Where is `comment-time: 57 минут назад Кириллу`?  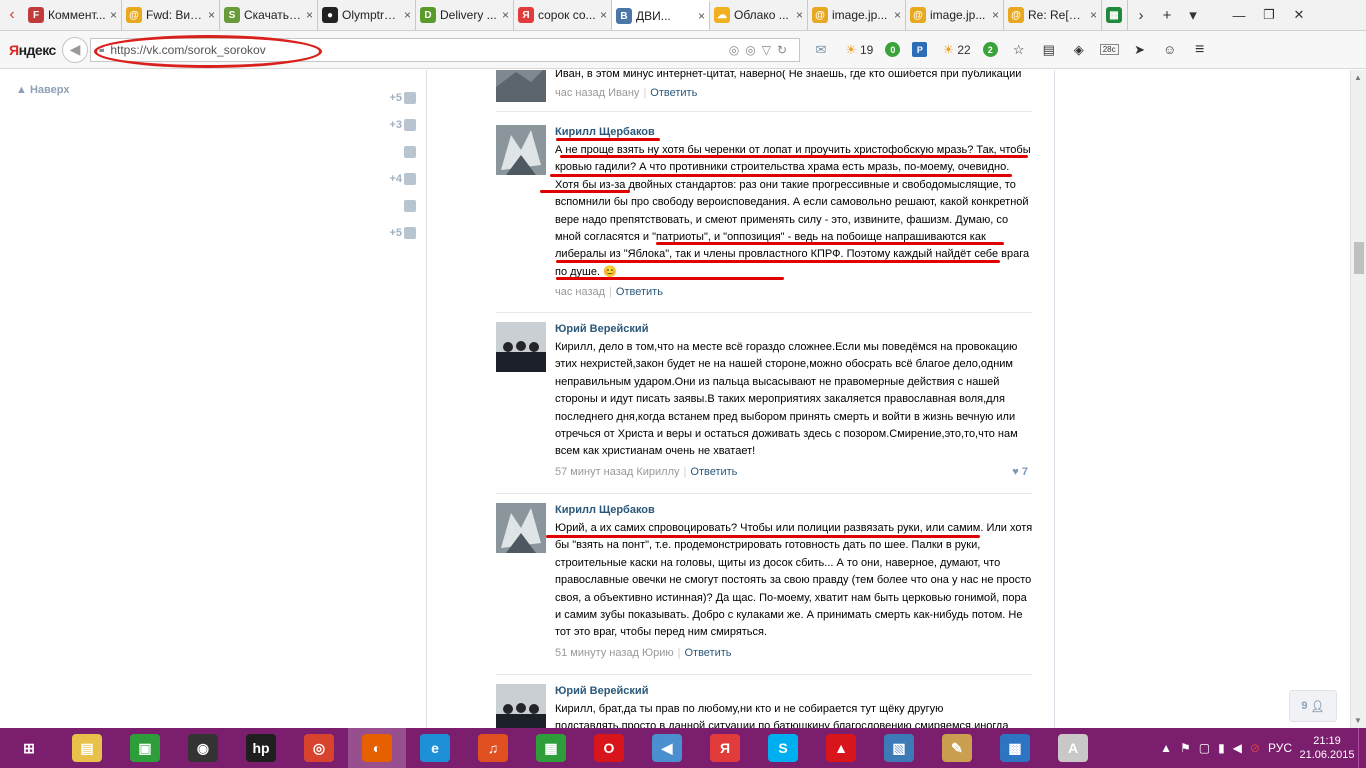
comment-time: 57 минут назад Кириллу is located at coordinates (617, 472).